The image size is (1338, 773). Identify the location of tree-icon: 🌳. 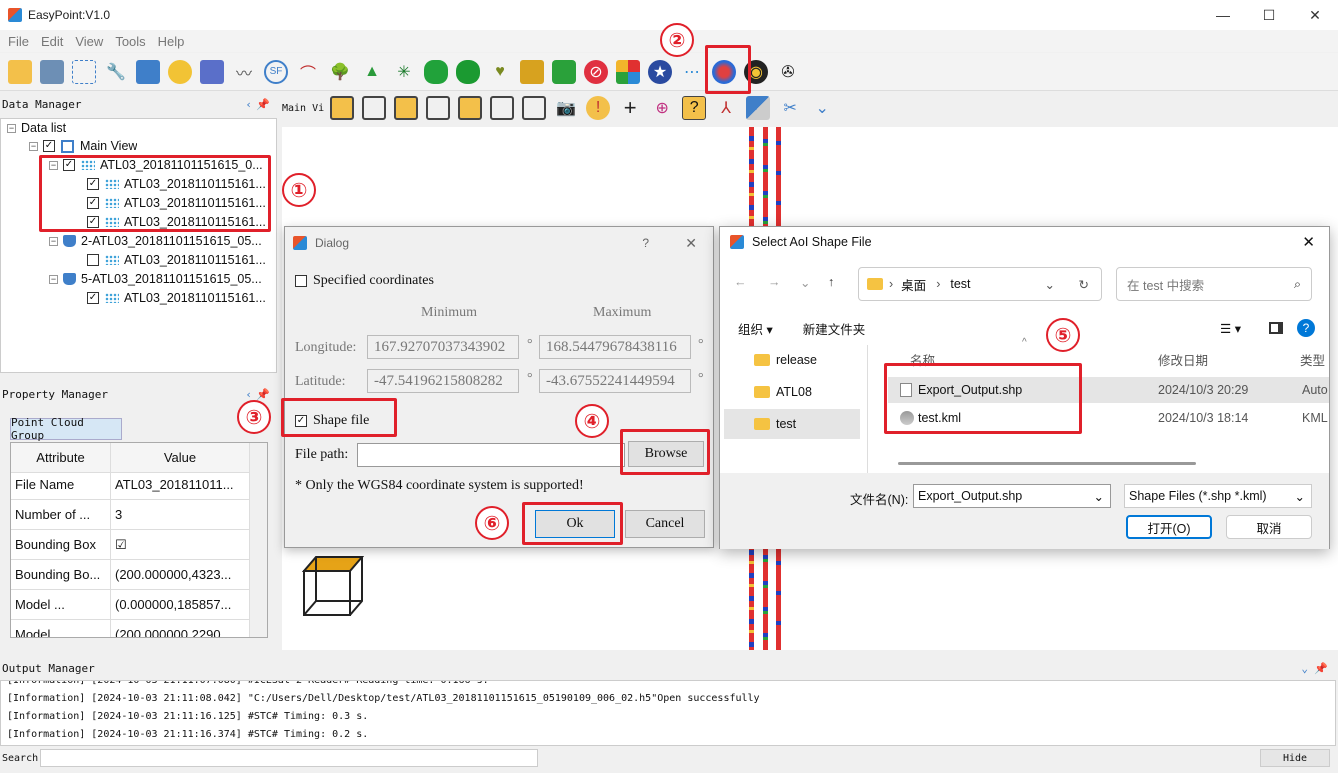
(340, 72).